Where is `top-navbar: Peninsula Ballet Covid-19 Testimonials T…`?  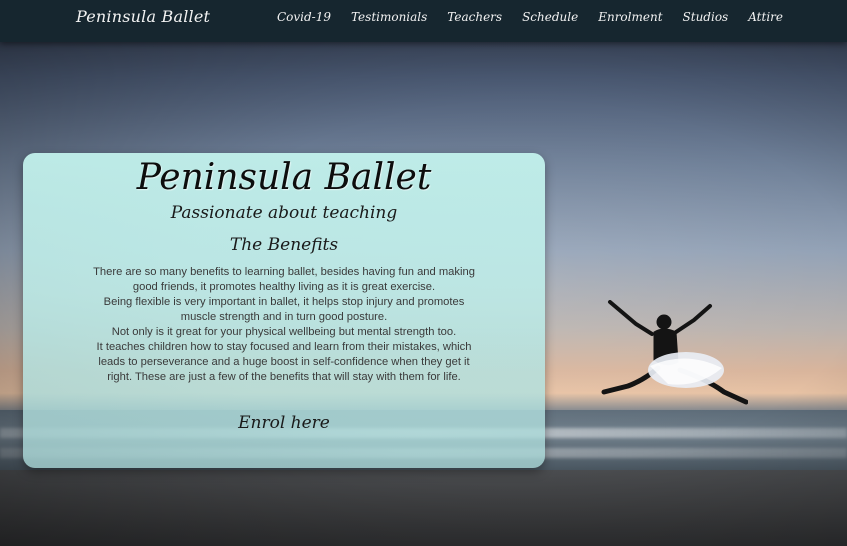
top-navbar: Peninsula Ballet Covid-19 Testimonials T… is located at coordinates (423, 21).